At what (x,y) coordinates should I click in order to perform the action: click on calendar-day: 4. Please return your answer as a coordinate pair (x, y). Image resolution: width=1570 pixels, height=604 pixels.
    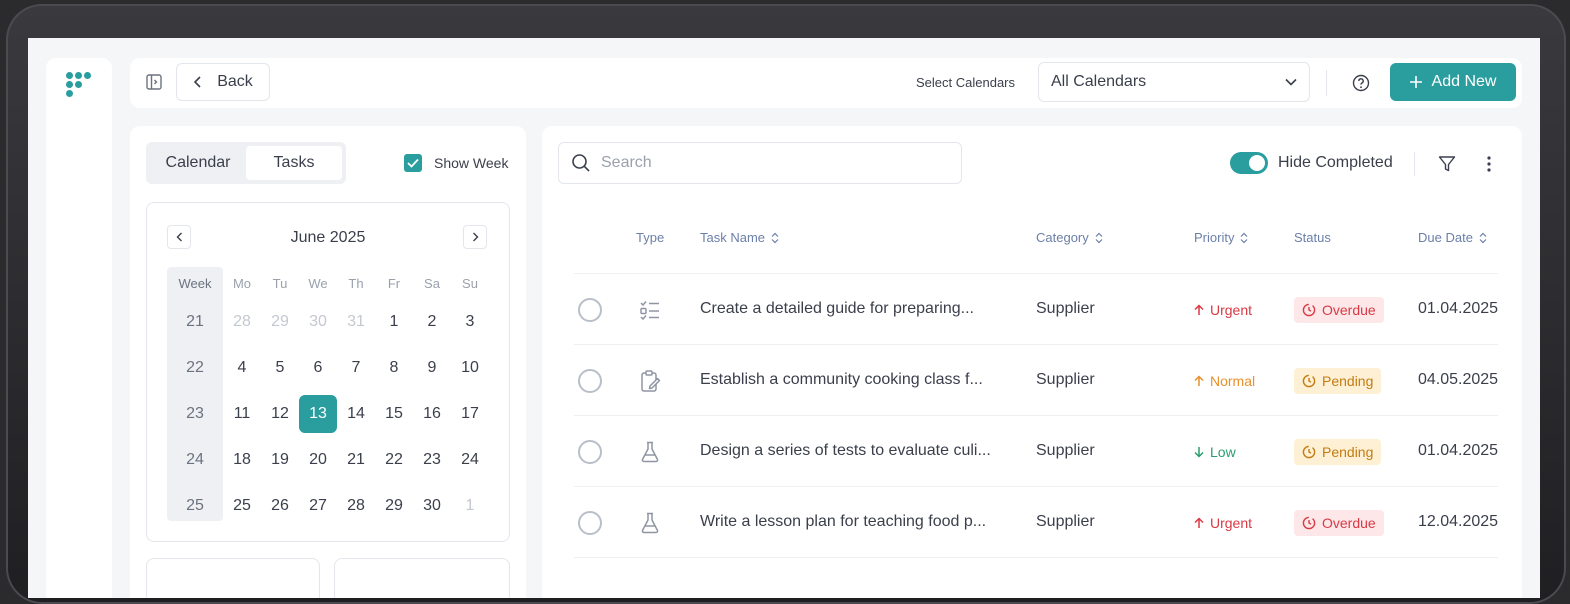
    Looking at the image, I should click on (242, 368).